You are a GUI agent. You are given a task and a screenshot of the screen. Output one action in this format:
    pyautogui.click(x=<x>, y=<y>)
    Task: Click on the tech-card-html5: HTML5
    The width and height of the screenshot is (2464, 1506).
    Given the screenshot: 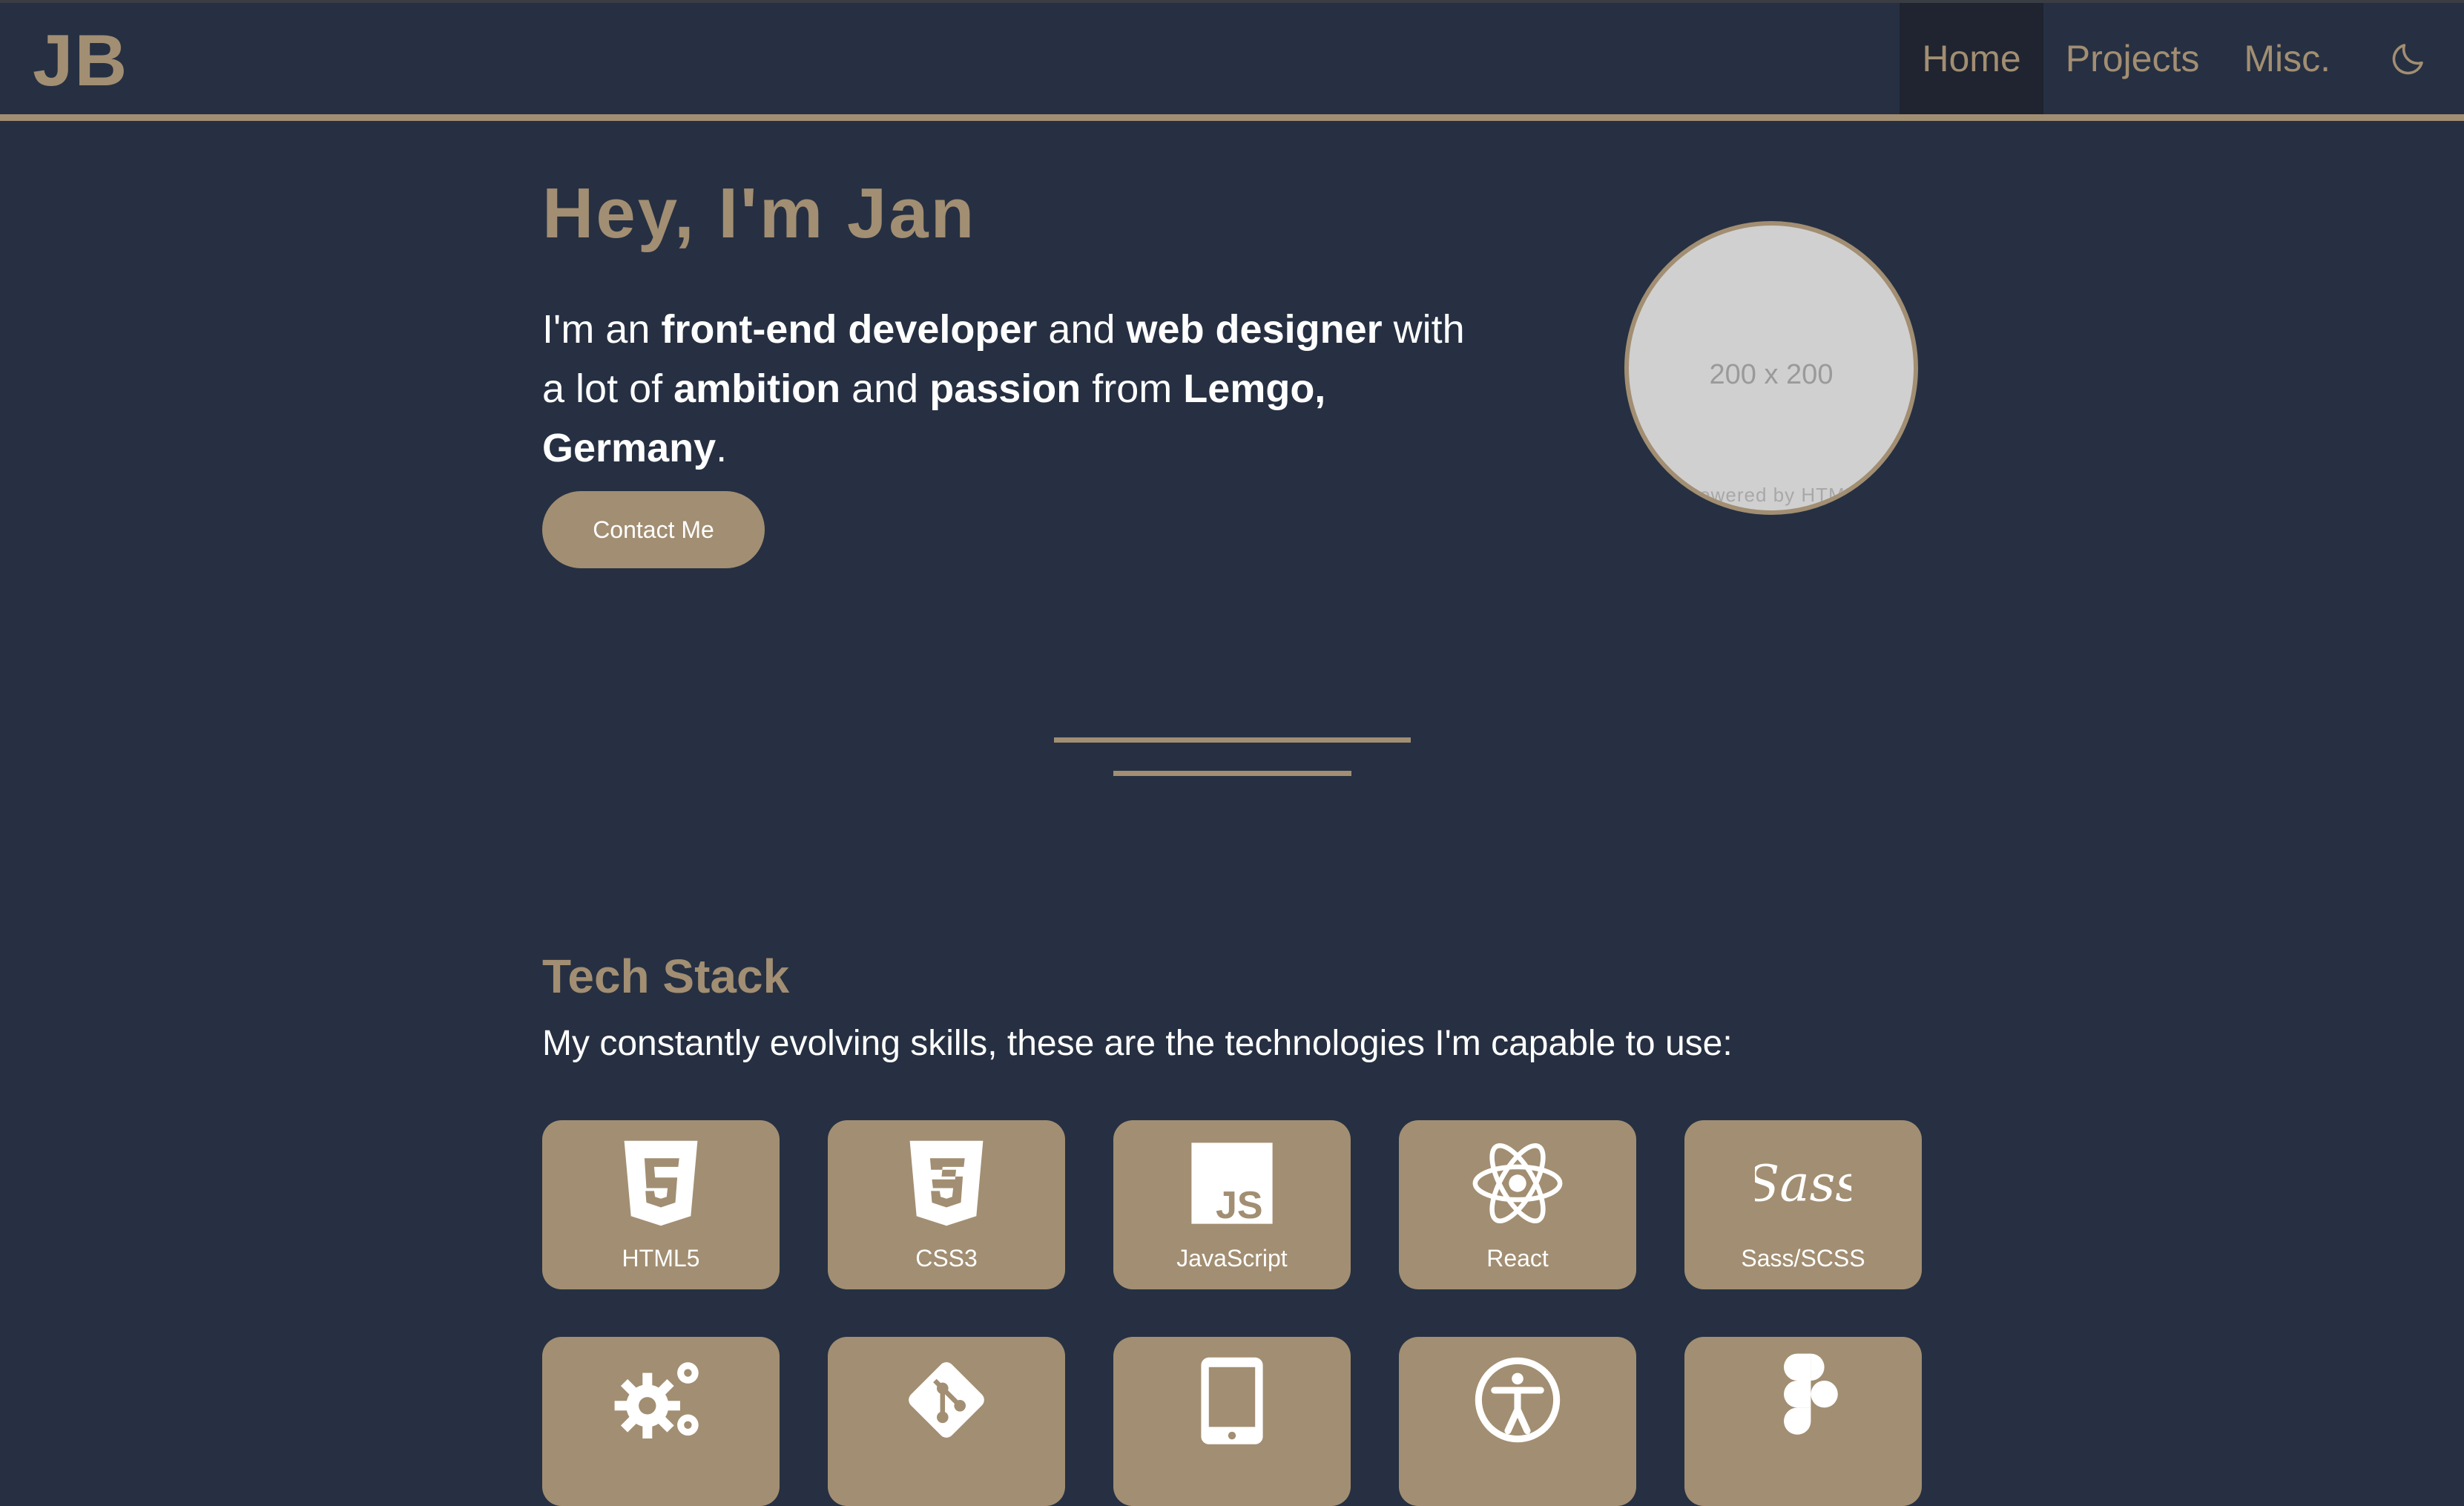 What is the action you would take?
    pyautogui.click(x=661, y=1204)
    